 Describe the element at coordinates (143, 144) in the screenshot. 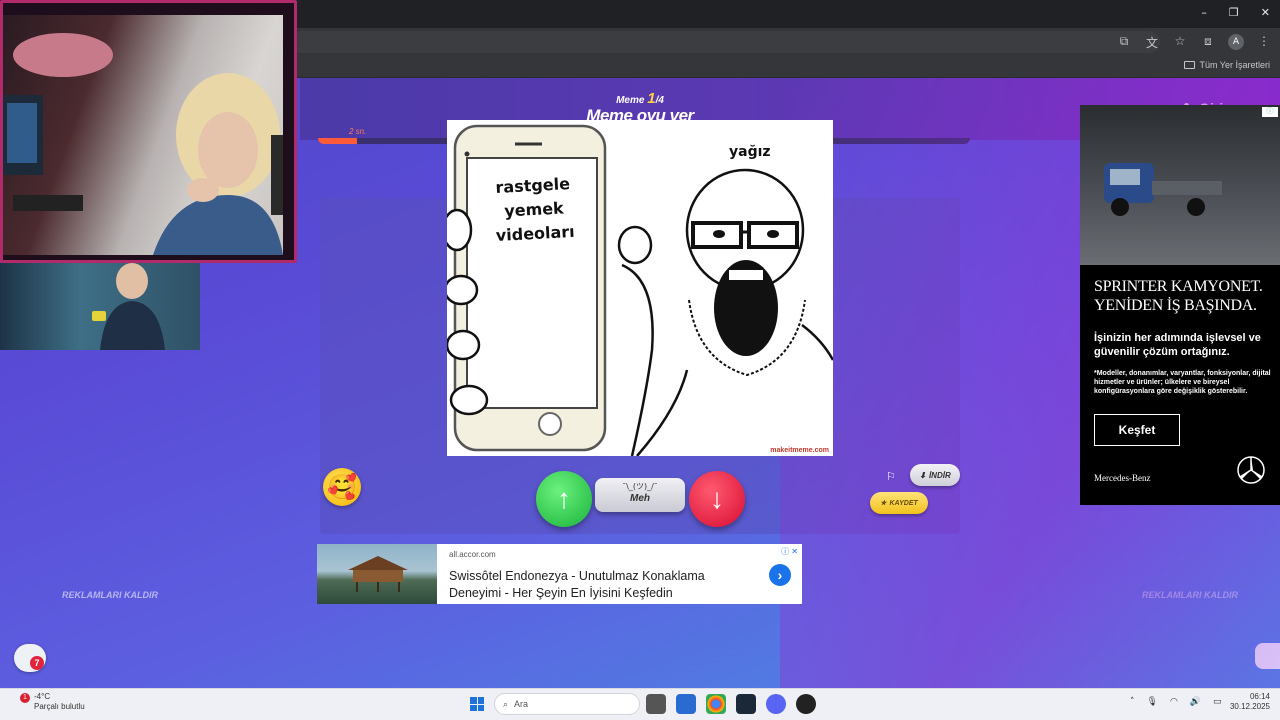

I see `streamer-silhouette` at that location.